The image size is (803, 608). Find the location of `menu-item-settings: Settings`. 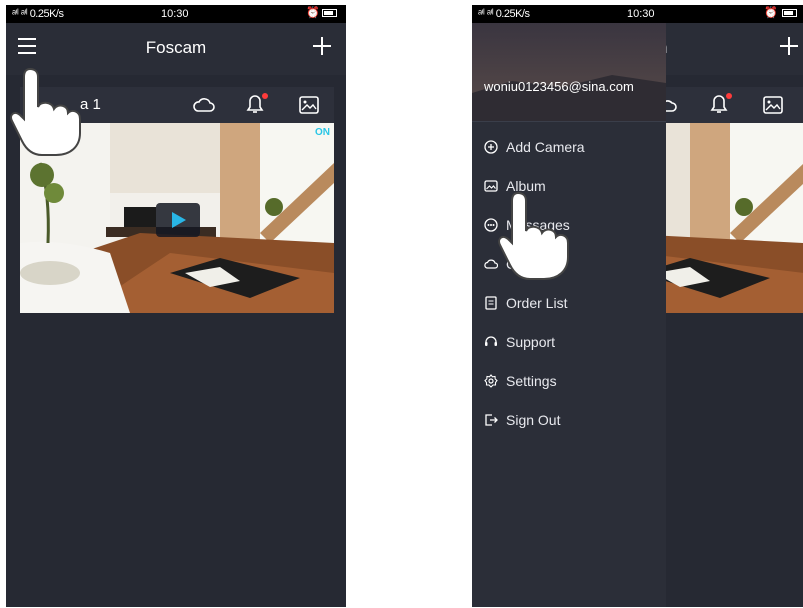

menu-item-settings: Settings is located at coordinates (574, 382).